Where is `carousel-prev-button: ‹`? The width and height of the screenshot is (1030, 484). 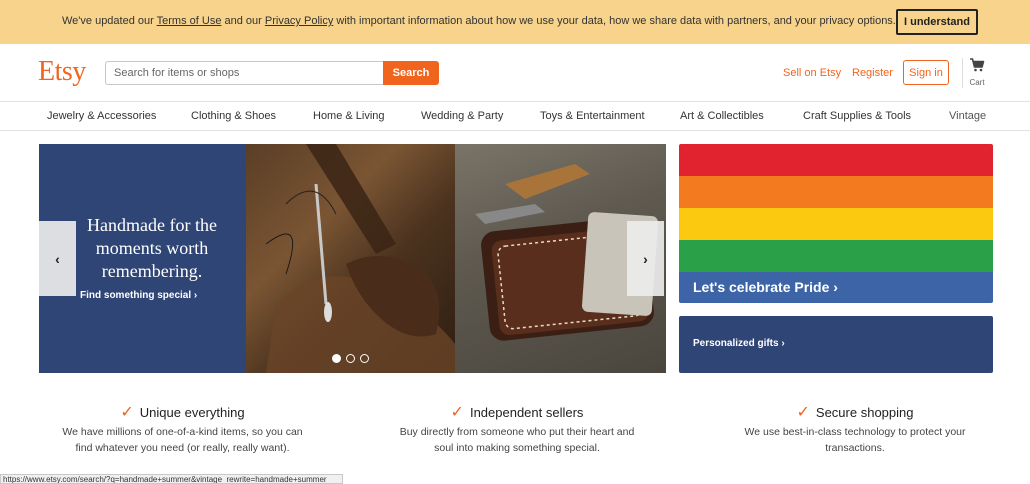
carousel-prev-button: ‹ is located at coordinates (57, 258).